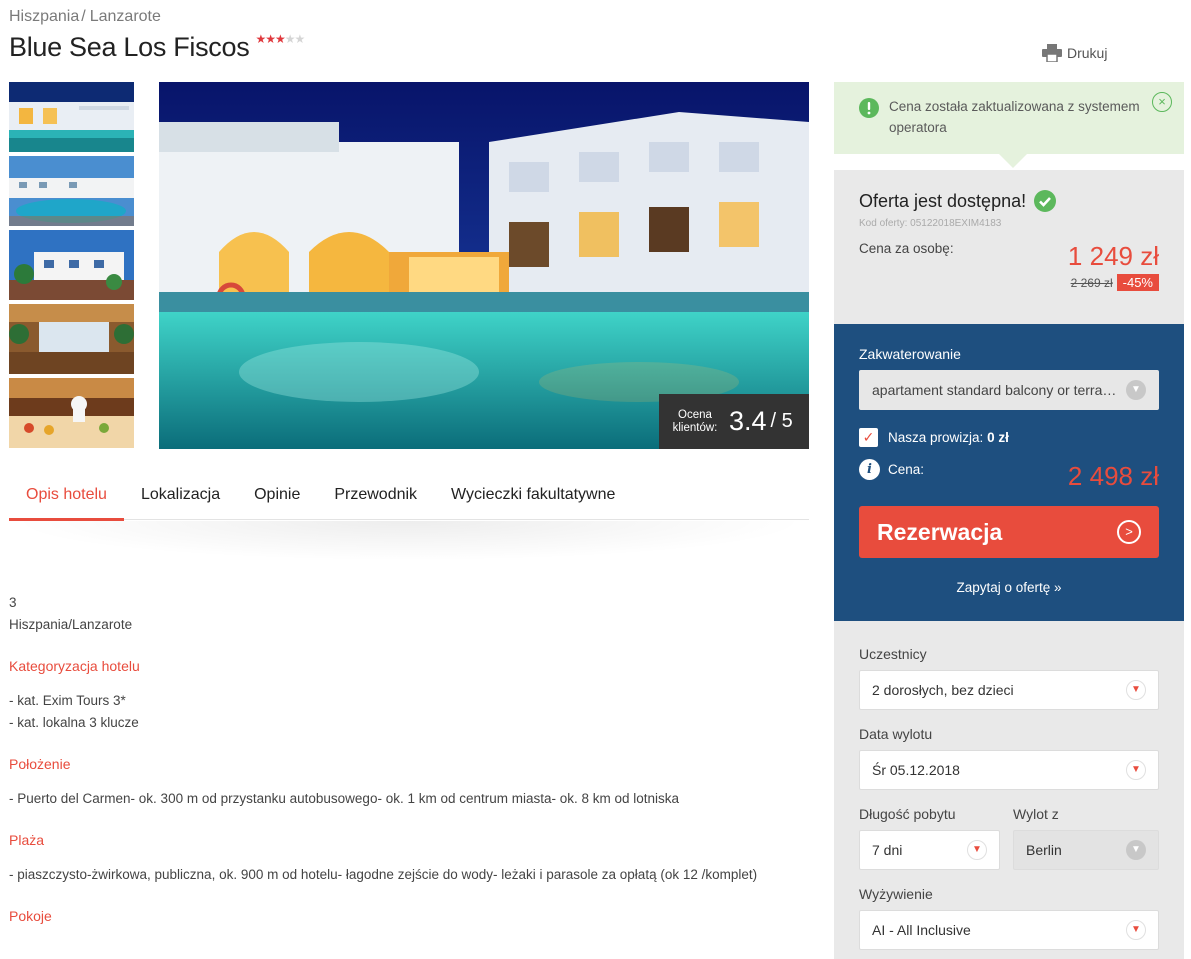 This screenshot has height=959, width=1191. What do you see at coordinates (1009, 690) in the screenshot?
I see `participants-select: 2 dorosłych, bez dzieci ▼` at bounding box center [1009, 690].